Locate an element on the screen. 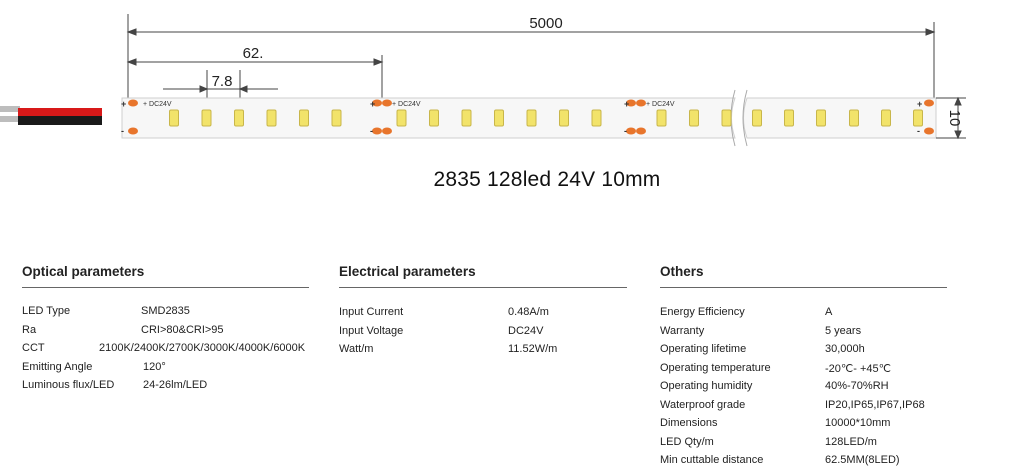  others-param-value: IP20,IP65,IP67,IP68 is located at coordinates (875, 404).